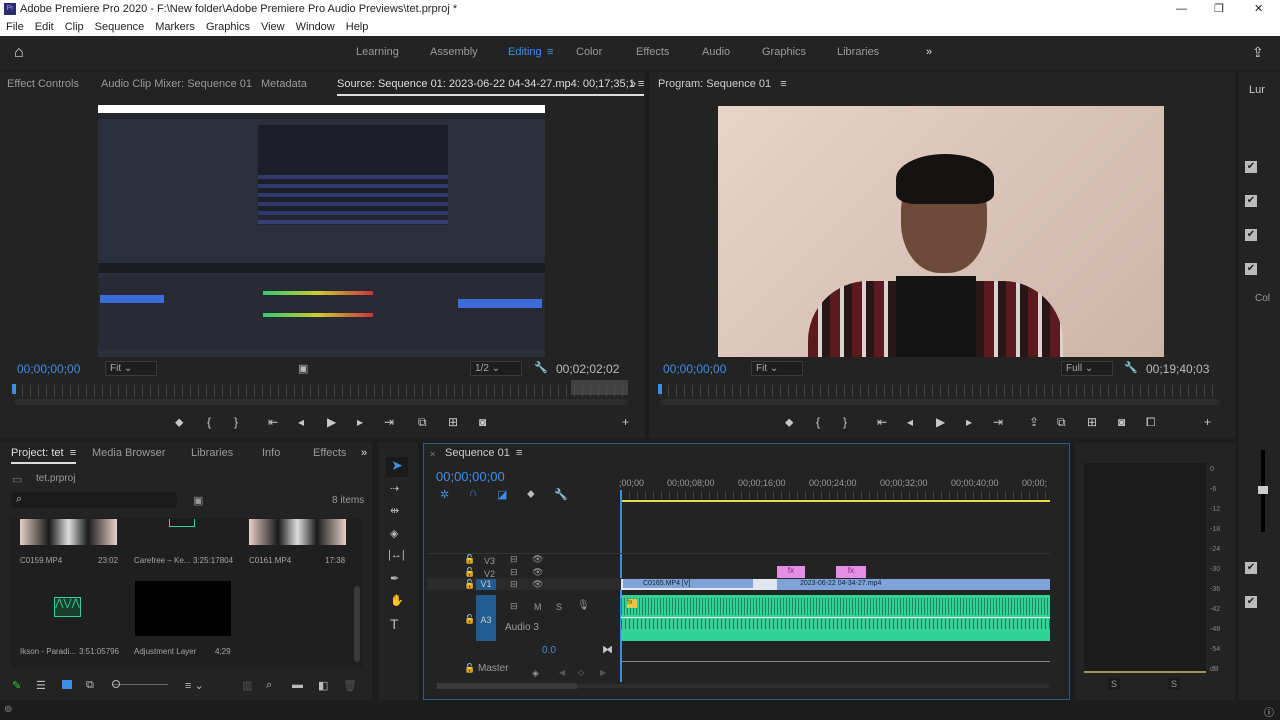 This screenshot has width=1280, height=720. Describe the element at coordinates (1121, 422) in the screenshot. I see `program-export-frame-icon: ◙` at that location.